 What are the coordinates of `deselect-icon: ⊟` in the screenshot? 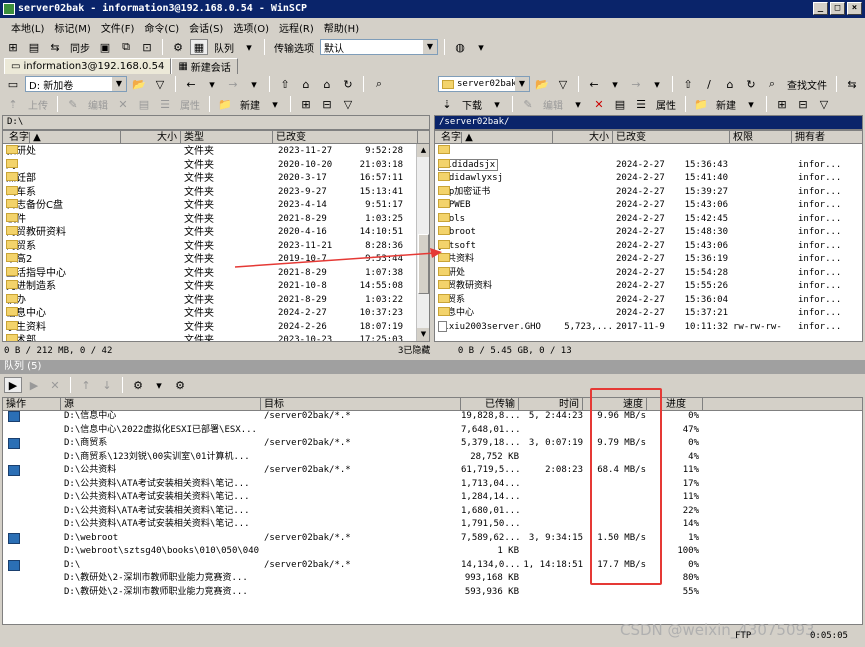 It's located at (327, 104).